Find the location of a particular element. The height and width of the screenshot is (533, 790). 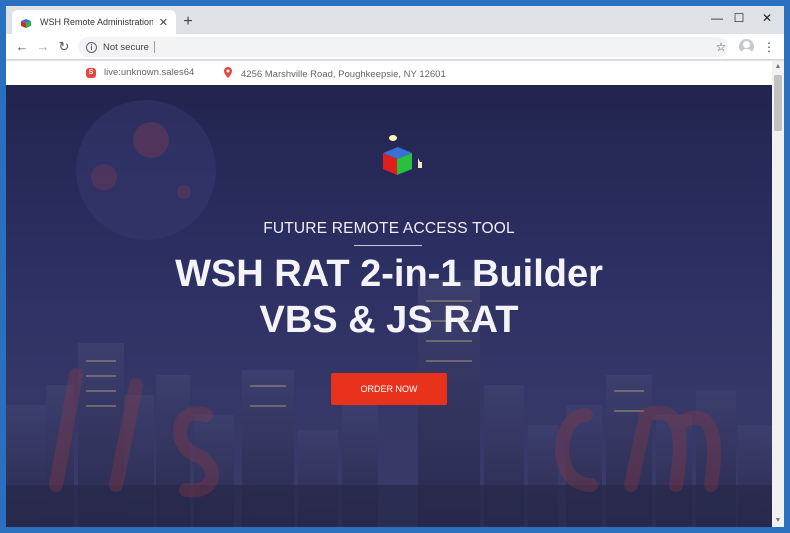

hero-headline-line1: WSH RAT 2-in-1 Builder is located at coordinates (389, 274).